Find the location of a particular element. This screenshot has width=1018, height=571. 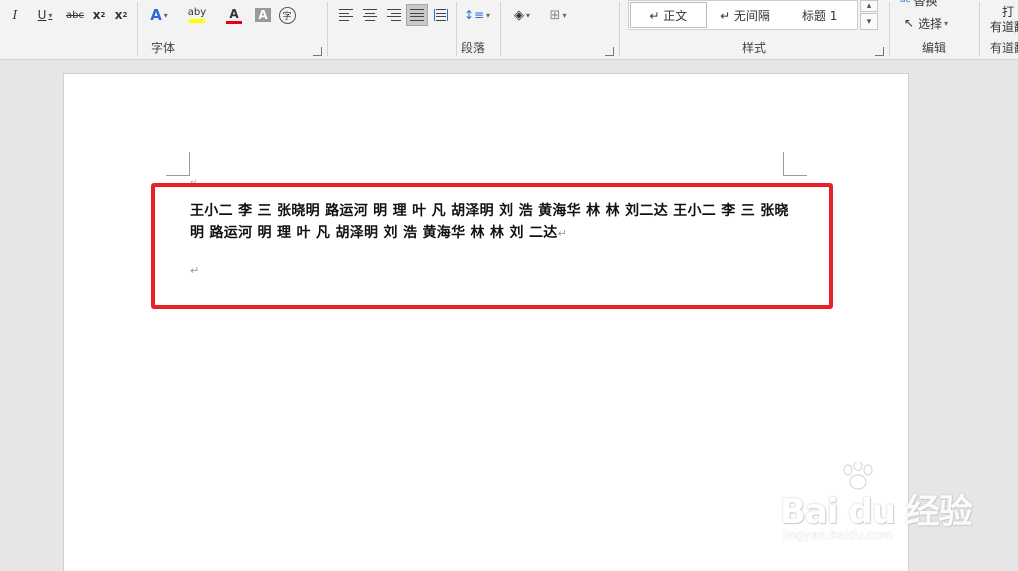

replace-button: ac 替换 is located at coordinates (930, 5).